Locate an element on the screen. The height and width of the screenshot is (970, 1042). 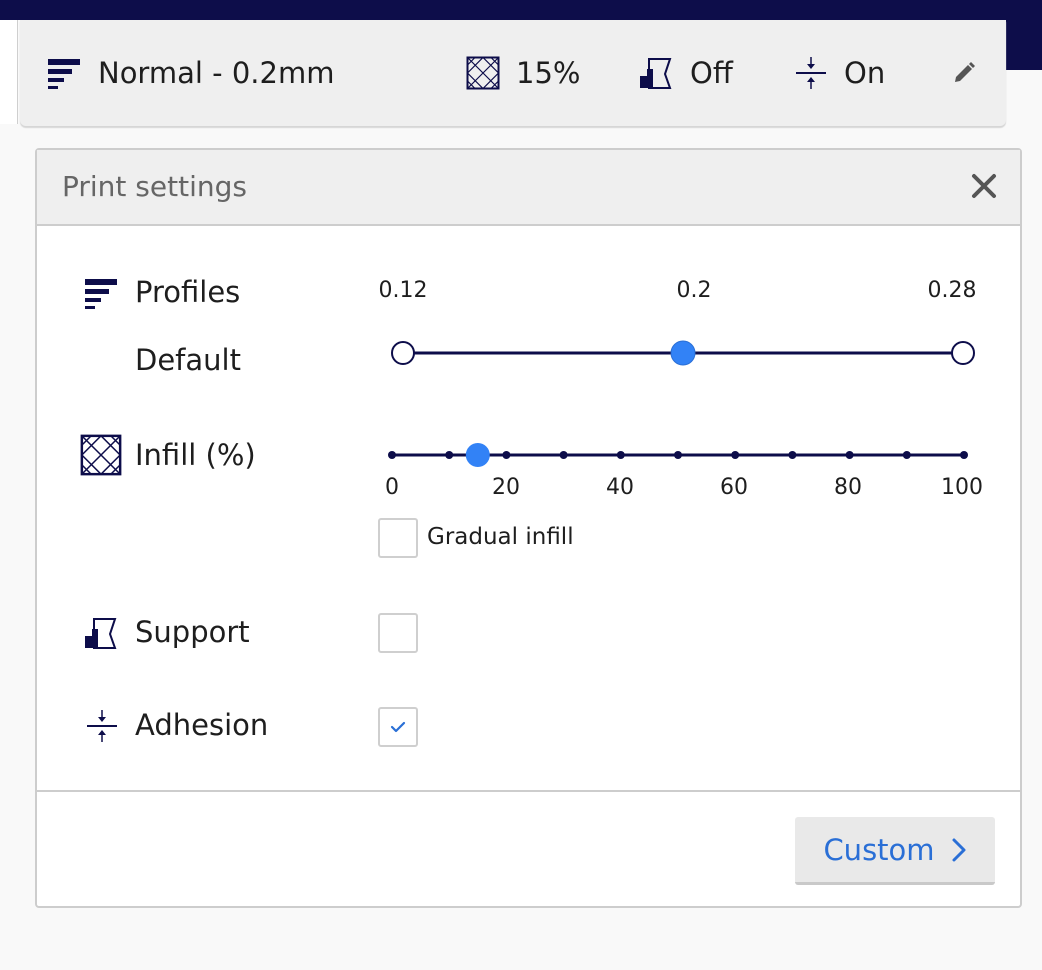
panel-header: Print settings is located at coordinates (528, 188).